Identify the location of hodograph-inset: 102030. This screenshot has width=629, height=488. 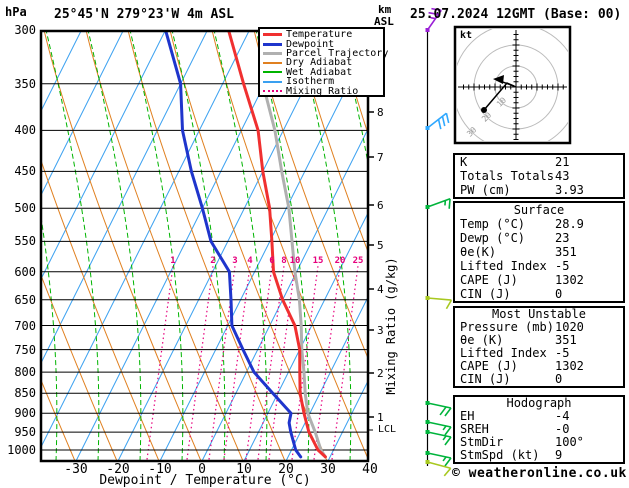
(516, 87).